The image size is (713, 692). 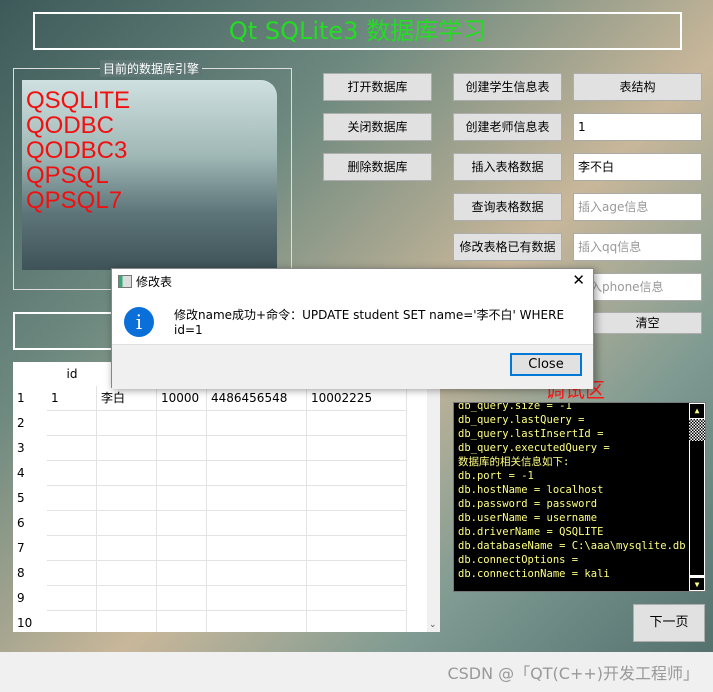 What do you see at coordinates (356, 672) in the screenshot?
I see `bottom-bar: CSDN @「QT(C++)开发工程师」` at bounding box center [356, 672].